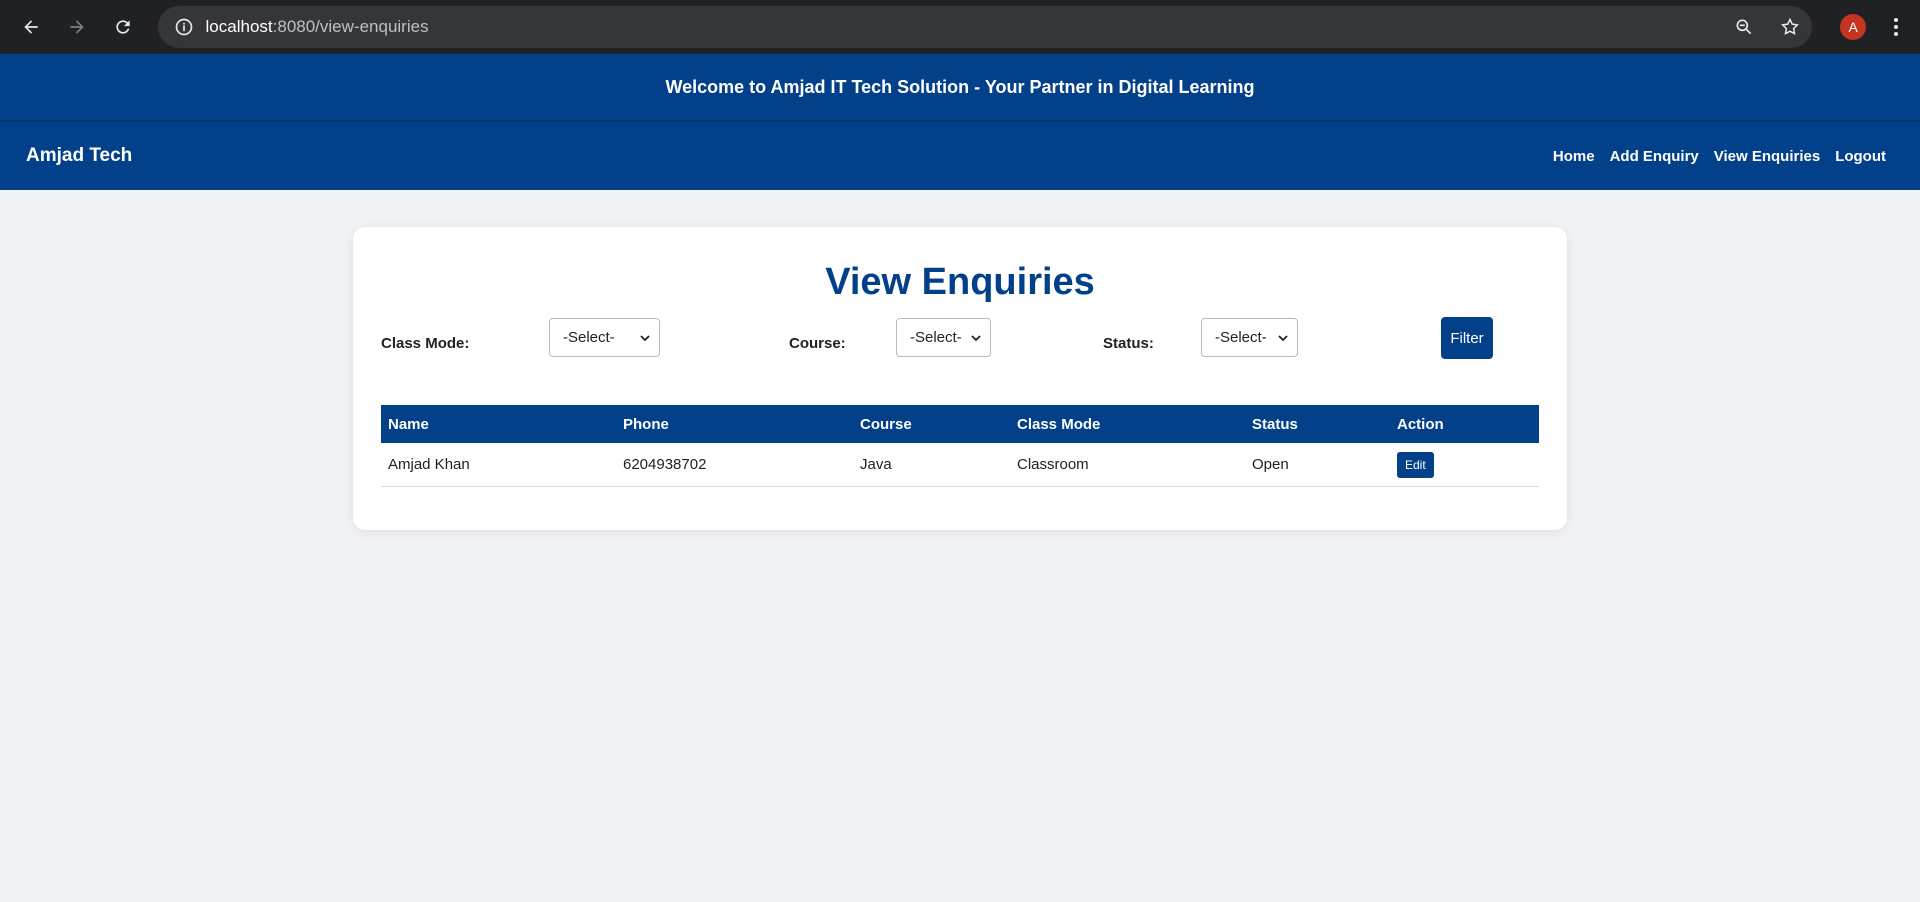  I want to click on cell-class-mode: Classroom, so click(1127, 465).